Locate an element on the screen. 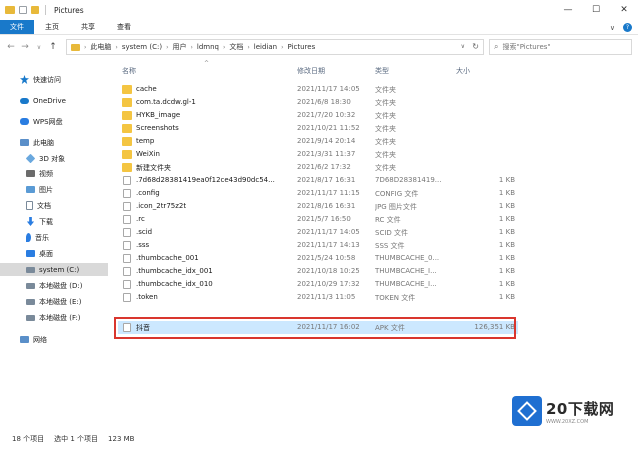 This screenshot has height=451, width=638. sidebar-item-local-disk-d: 本地磁盘 (D:) is located at coordinates (54, 285).